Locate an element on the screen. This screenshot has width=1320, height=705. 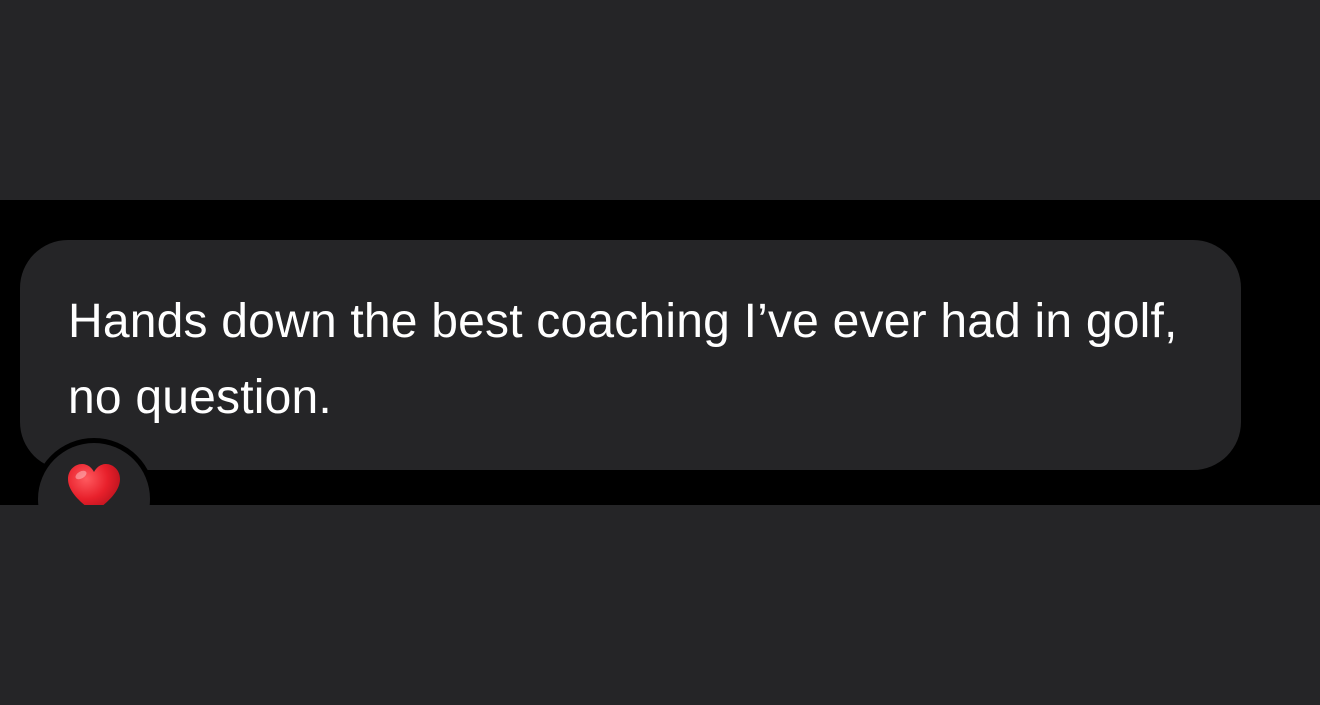
red-heart-icon is located at coordinates (94, 484).